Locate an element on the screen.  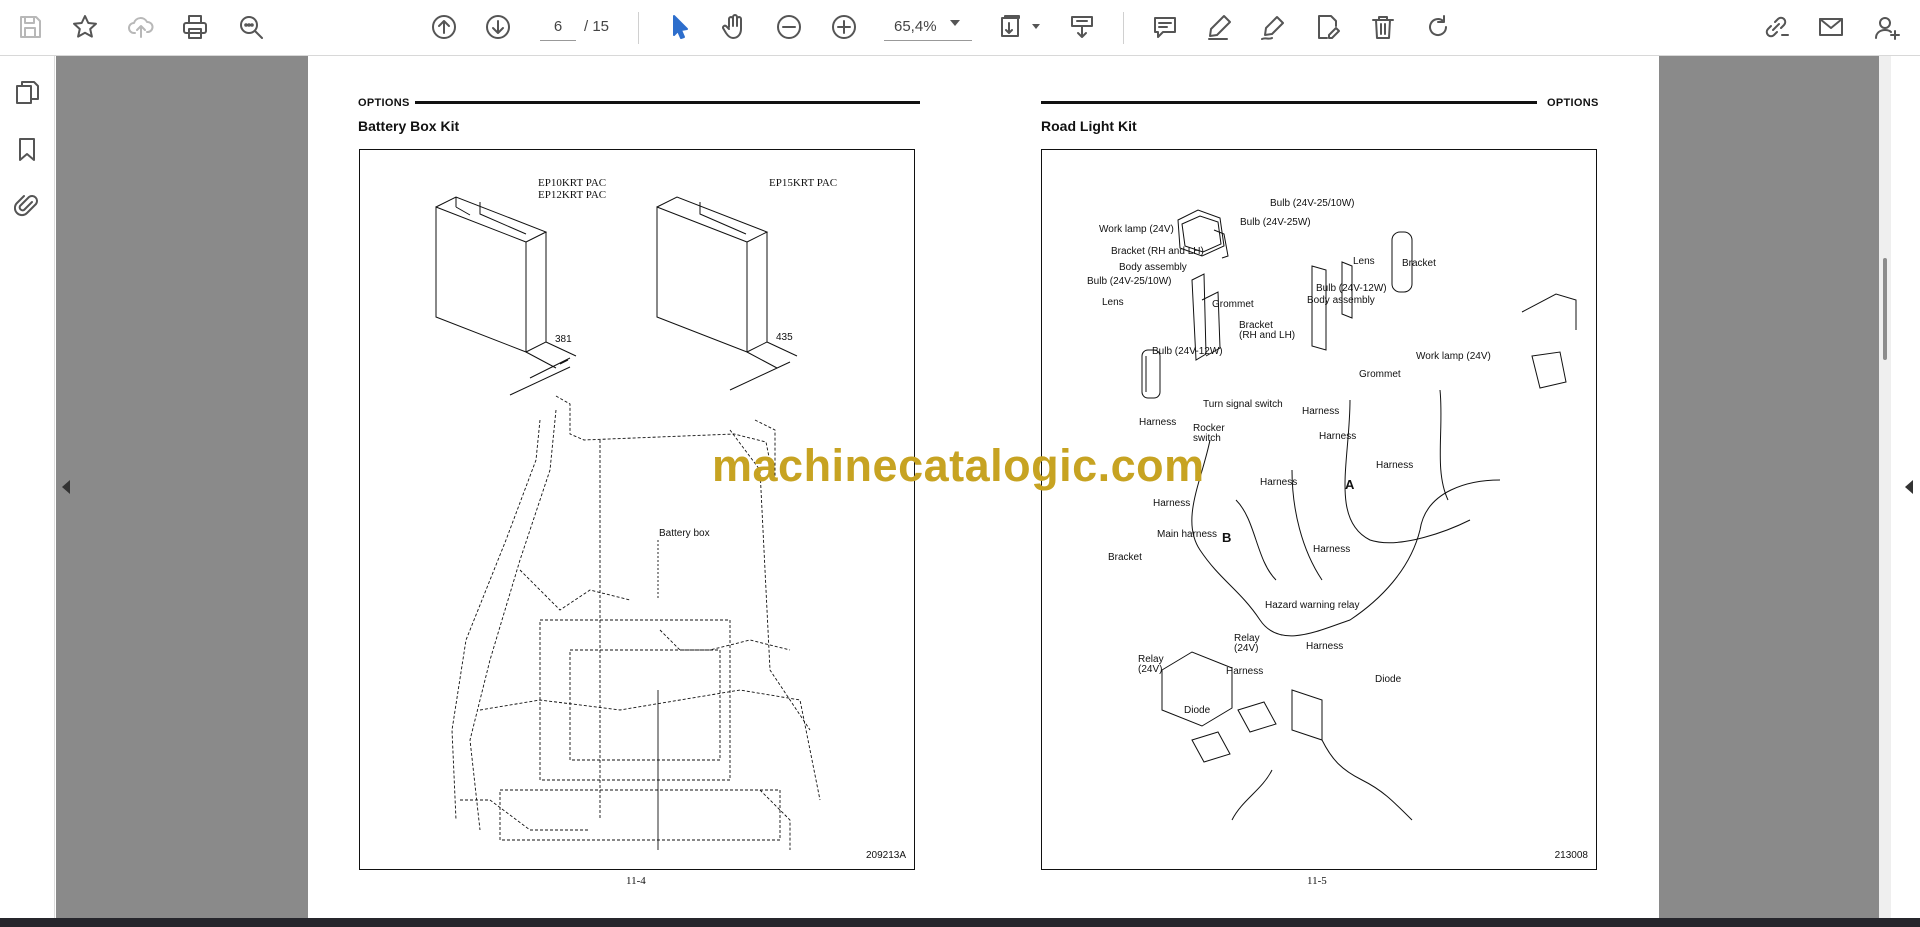
page-thumbnails-icon is located at coordinates (27, 93).